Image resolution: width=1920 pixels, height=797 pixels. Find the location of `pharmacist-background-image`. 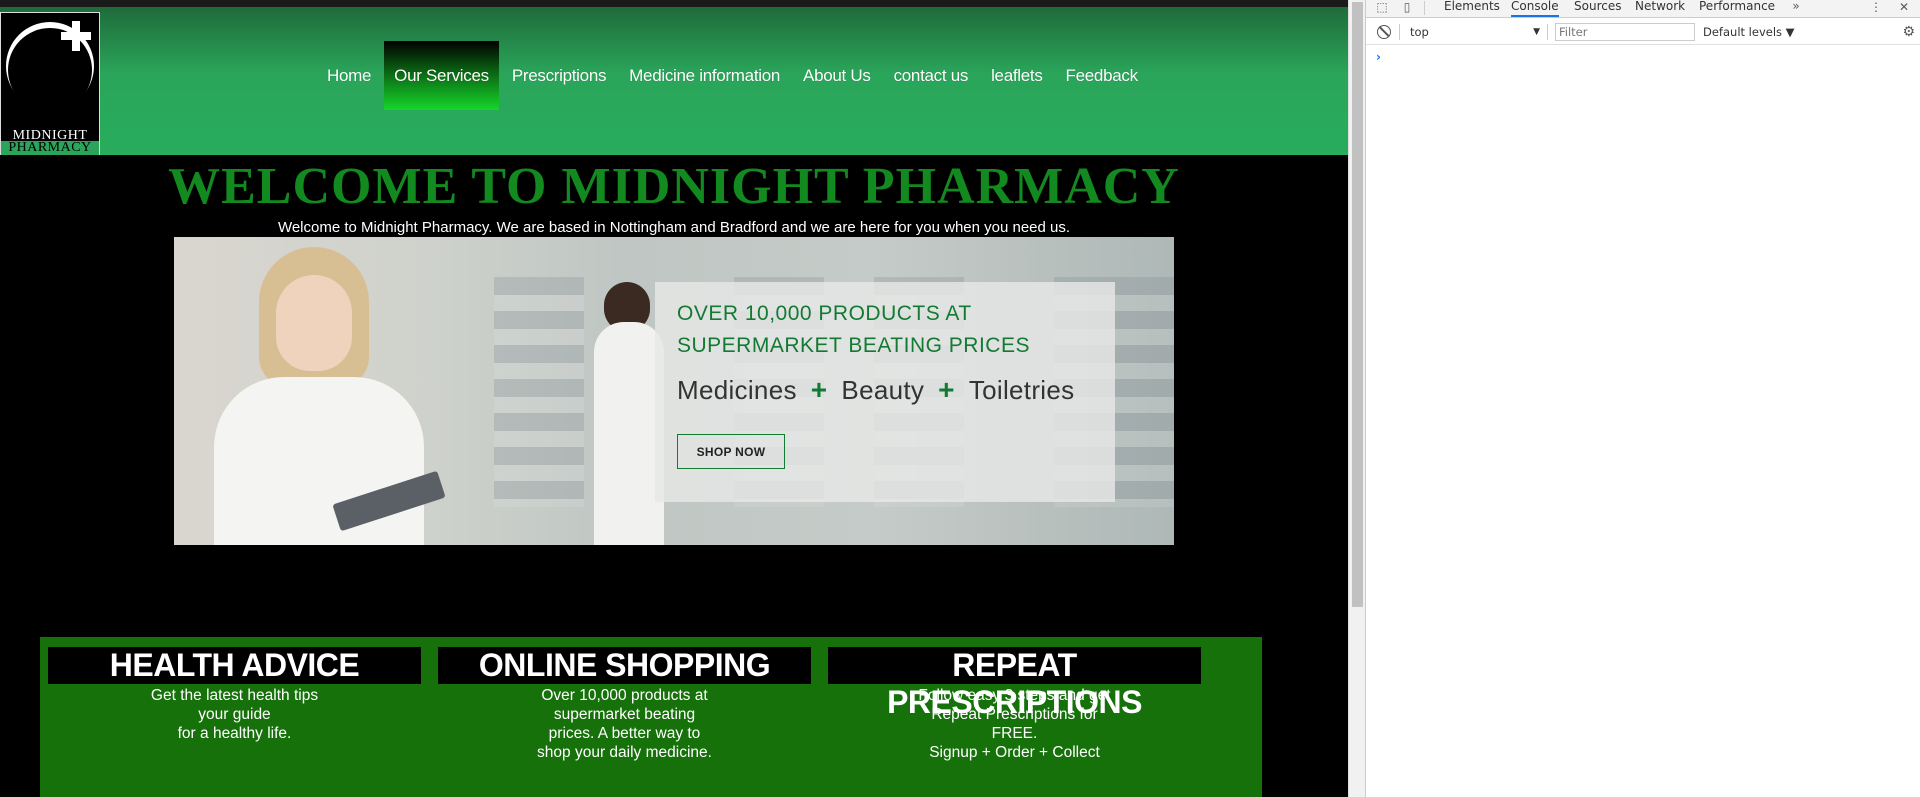

pharmacist-background-image is located at coordinates (629, 413).